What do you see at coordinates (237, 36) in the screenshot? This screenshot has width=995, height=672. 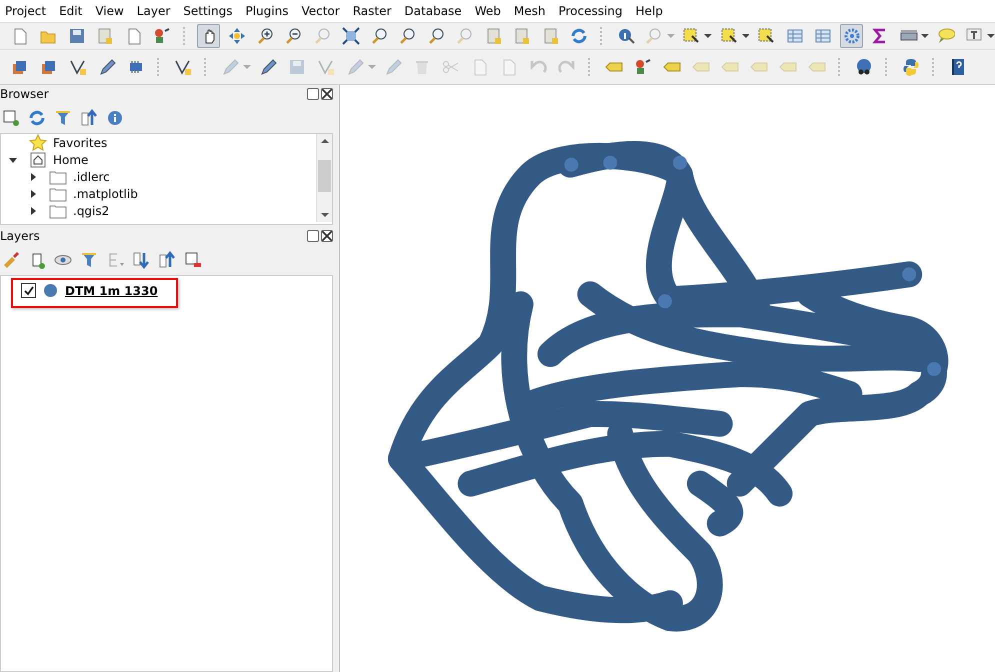 I see `move-icon` at bounding box center [237, 36].